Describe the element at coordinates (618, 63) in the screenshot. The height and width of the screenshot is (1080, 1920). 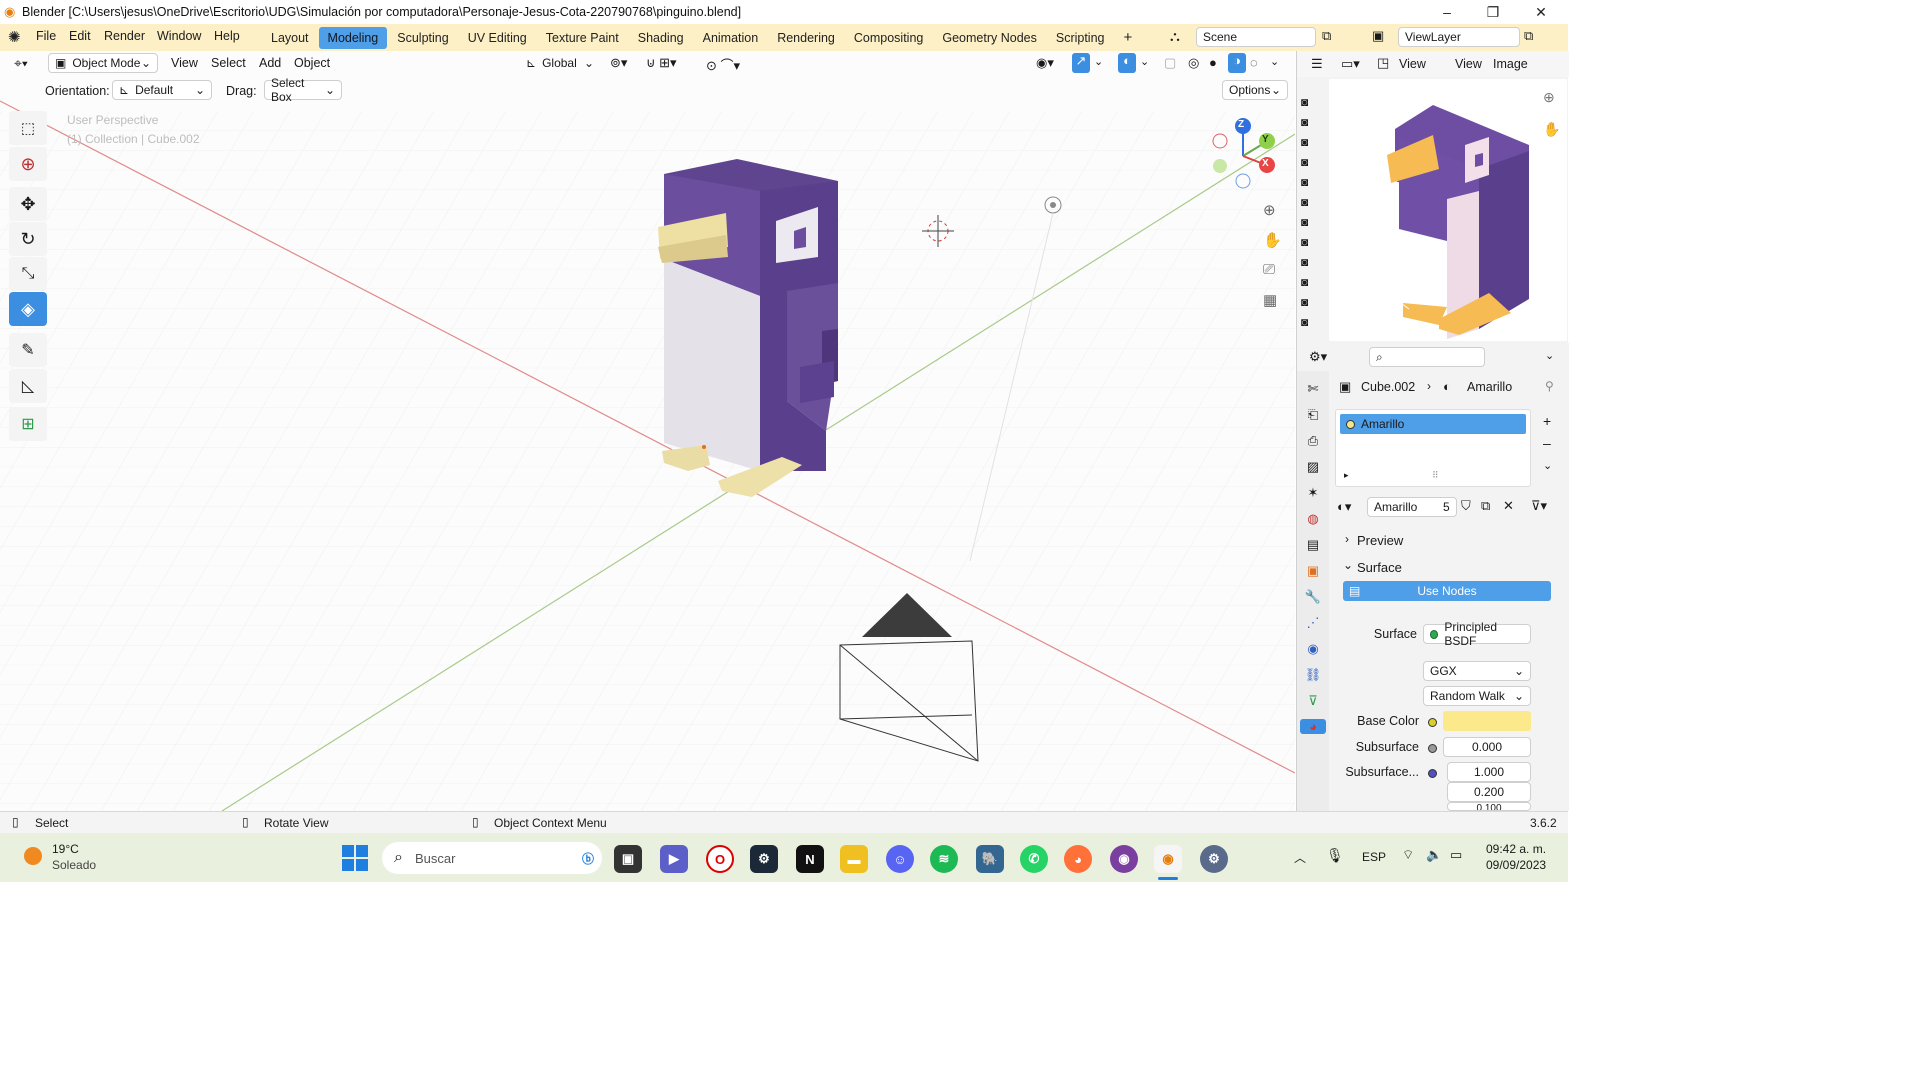
I see `pivot-icon: ⊚▾` at that location.